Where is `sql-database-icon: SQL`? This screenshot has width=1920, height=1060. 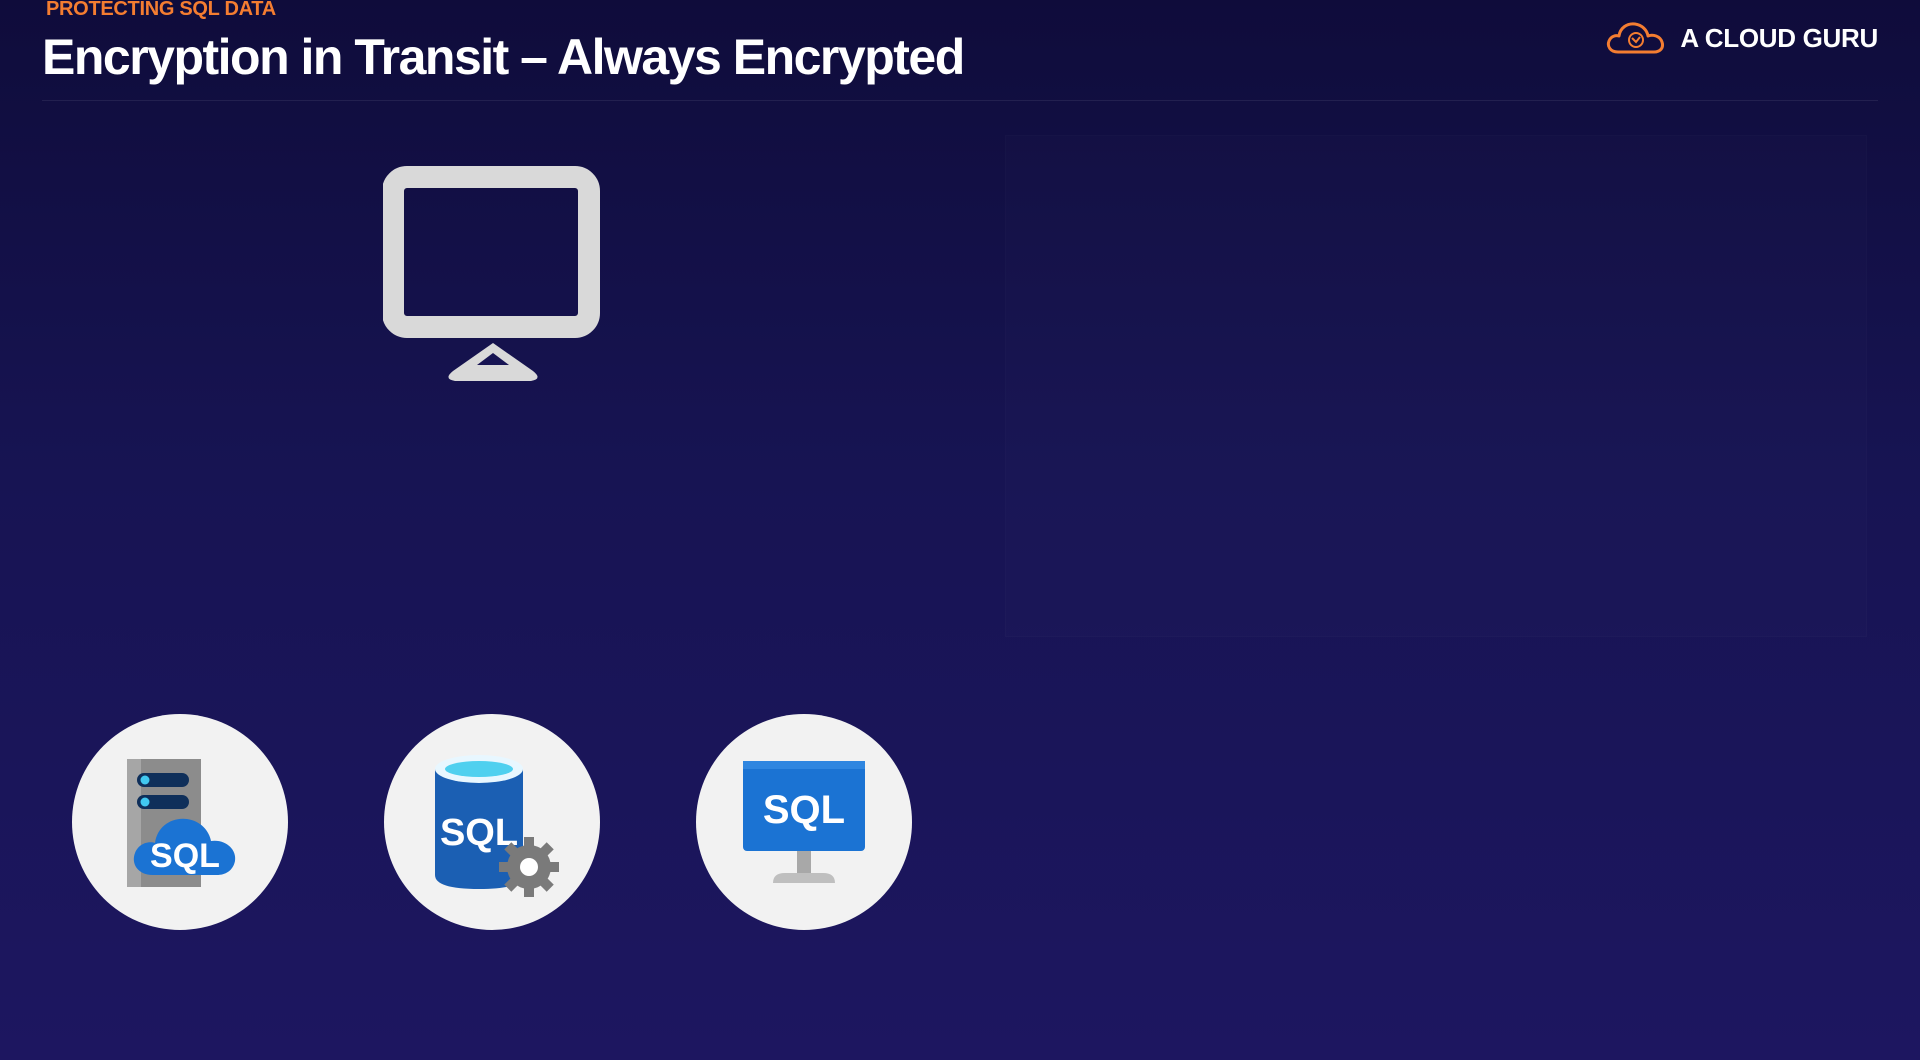
sql-database-icon: SQL is located at coordinates (497, 826).